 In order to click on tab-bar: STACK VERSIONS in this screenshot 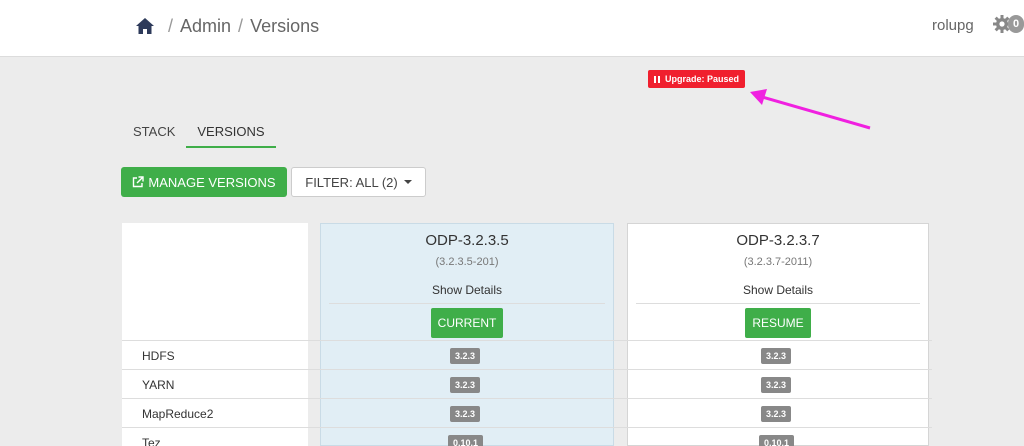, I will do `click(199, 134)`.